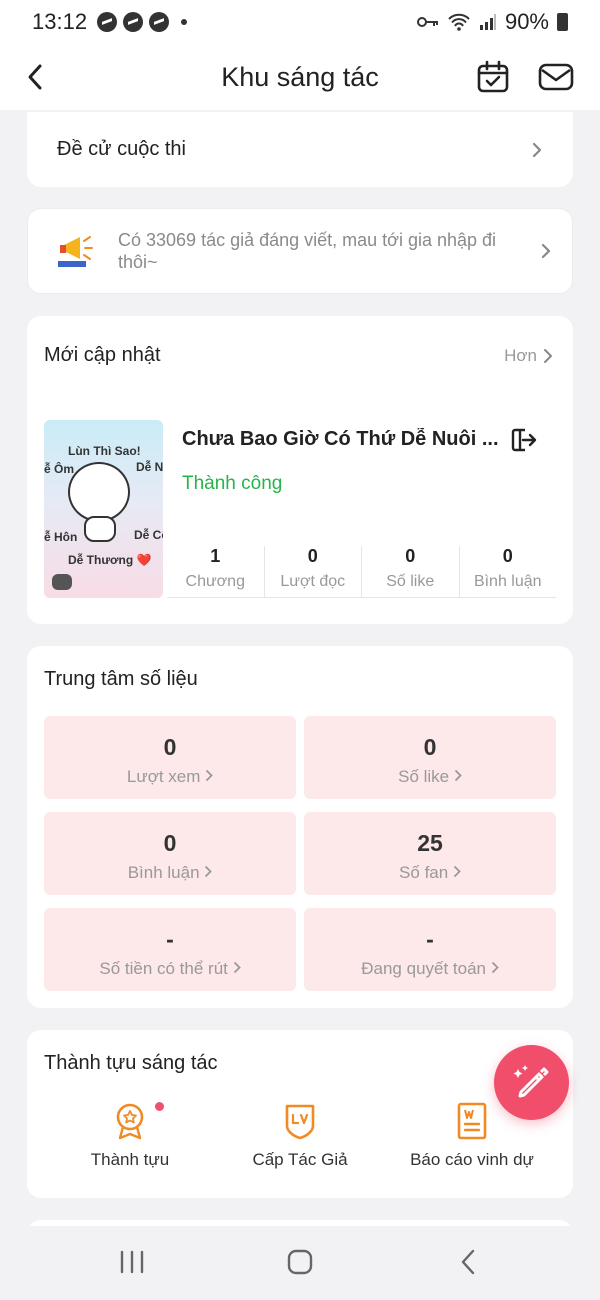 Image resolution: width=600 pixels, height=1300 pixels. What do you see at coordinates (59, 469) in the screenshot?
I see `cover-text: ễ Ôm` at bounding box center [59, 469].